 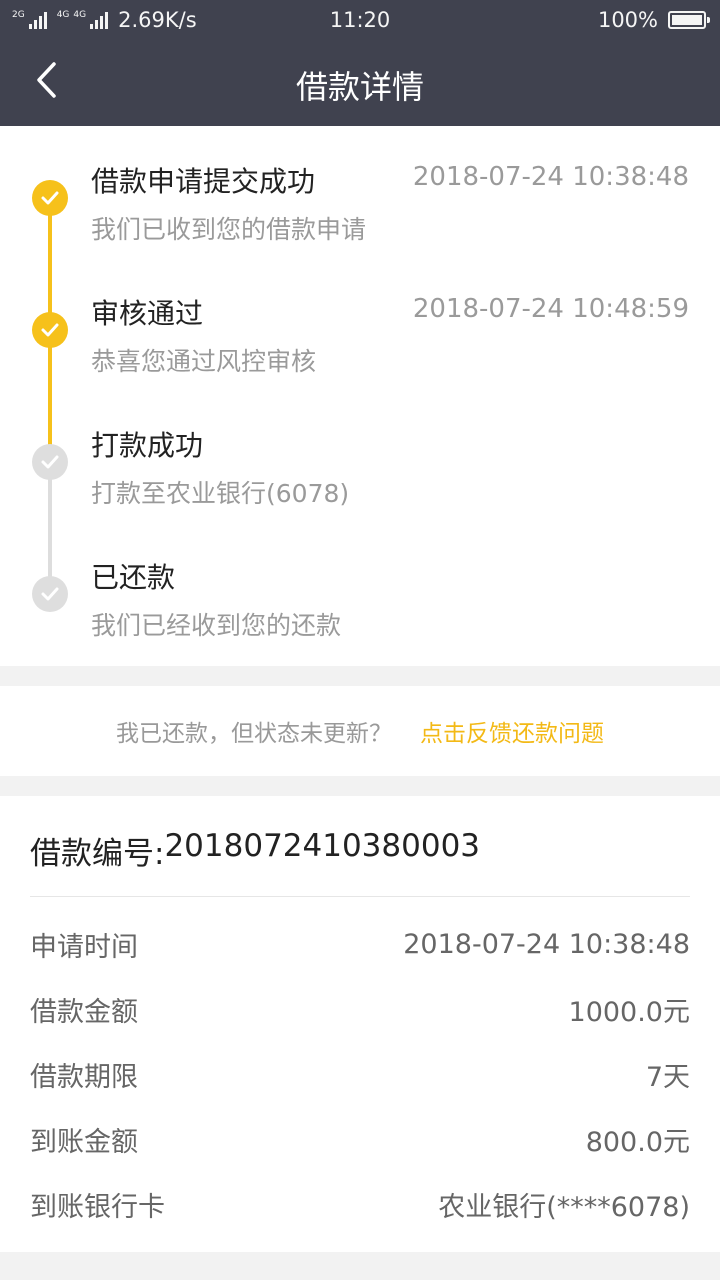 I want to click on nav-bar: 借款详情, so click(x=360, y=83).